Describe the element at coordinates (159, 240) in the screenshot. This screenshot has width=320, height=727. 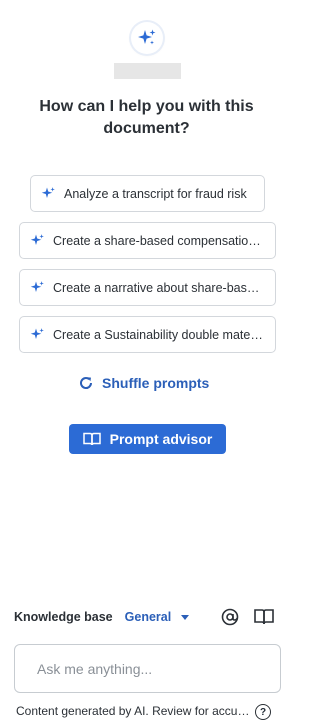
I see `prompt-label: Create a share-based compensation prompt` at that location.